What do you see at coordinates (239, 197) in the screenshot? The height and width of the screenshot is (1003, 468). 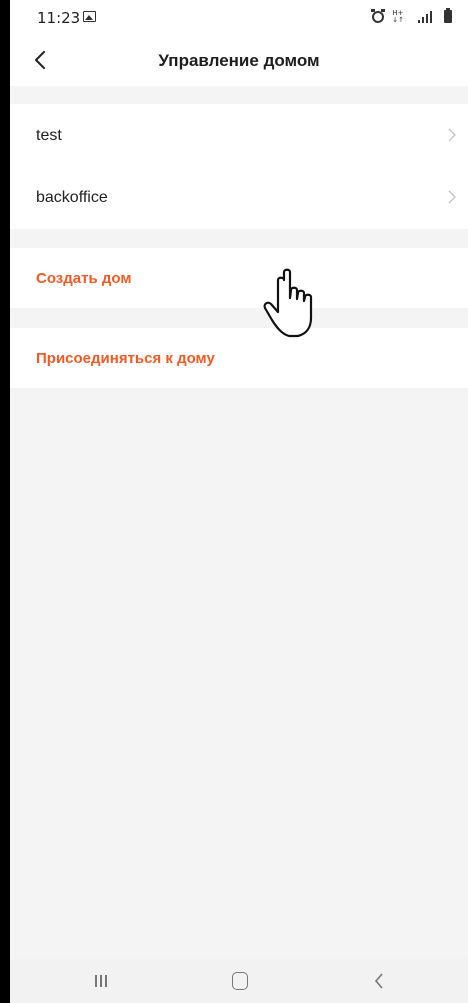 I see `home-item-backoffice: backoffice` at bounding box center [239, 197].